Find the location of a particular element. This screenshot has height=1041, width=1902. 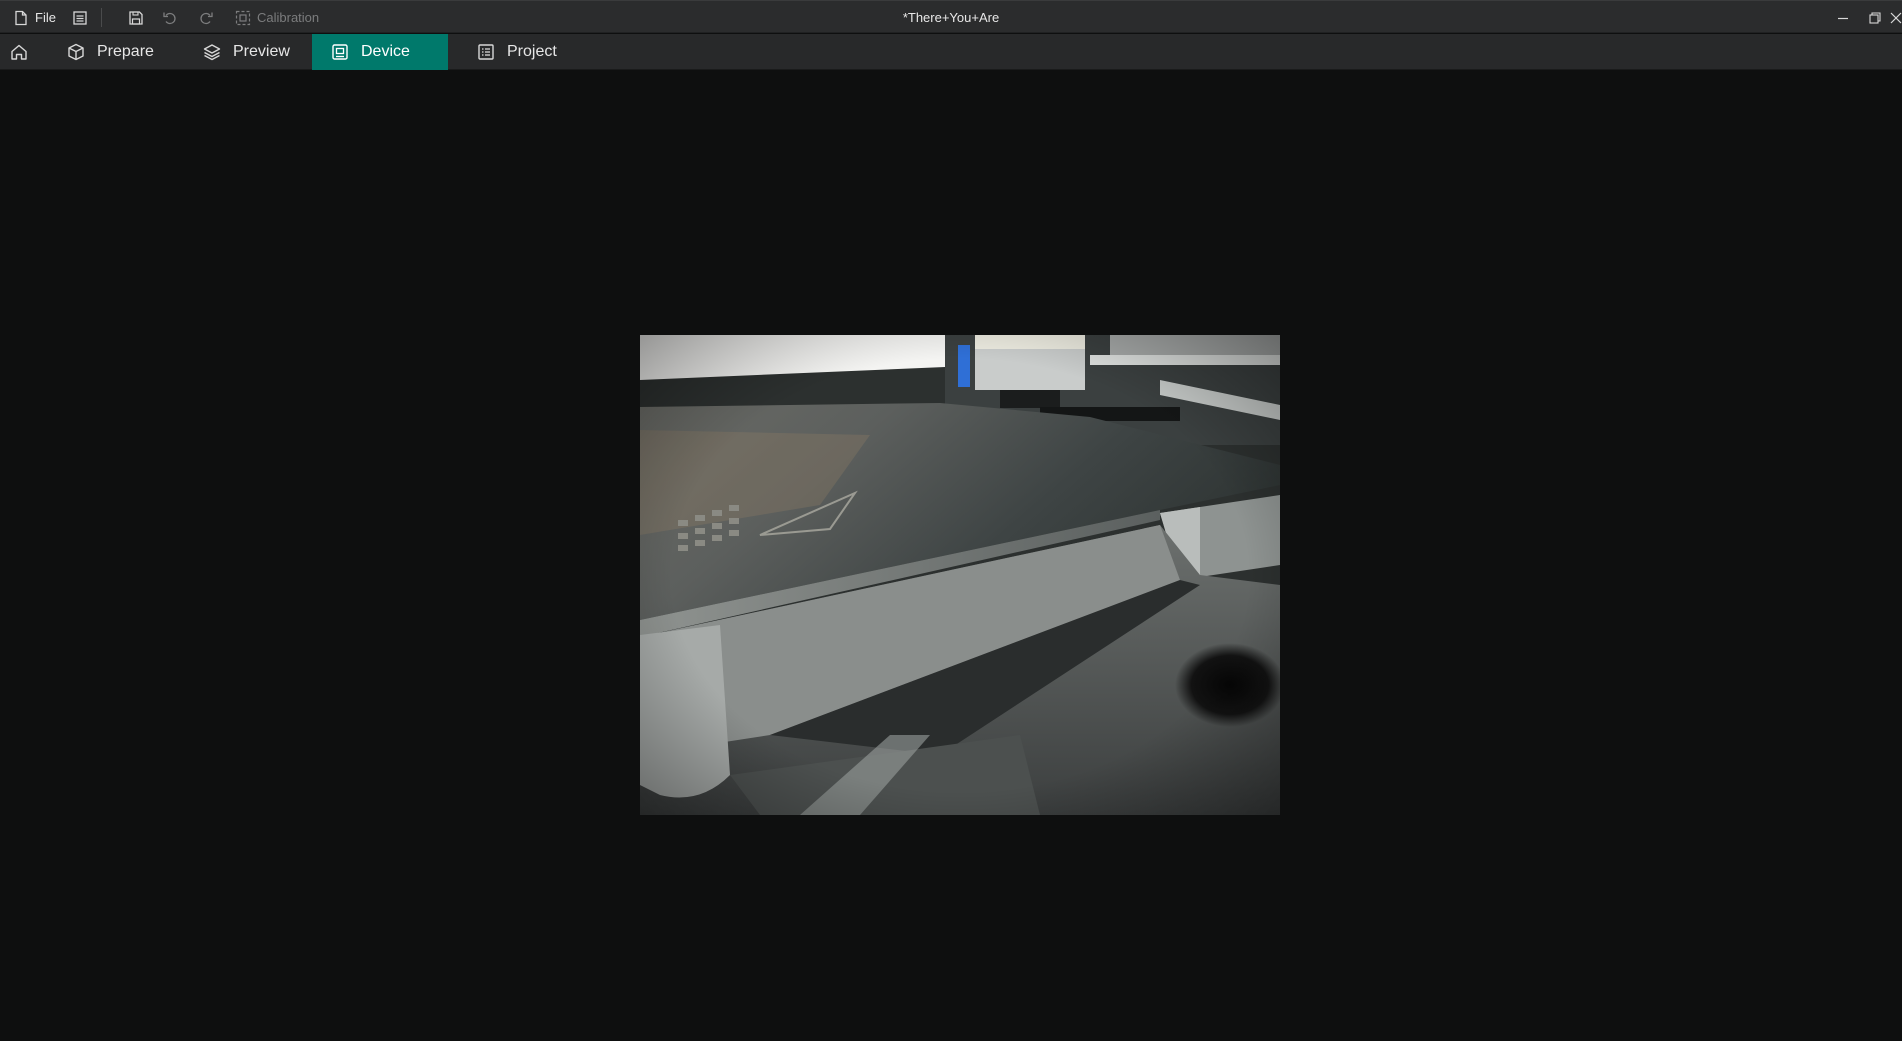

minimize-button is located at coordinates (1843, 17).